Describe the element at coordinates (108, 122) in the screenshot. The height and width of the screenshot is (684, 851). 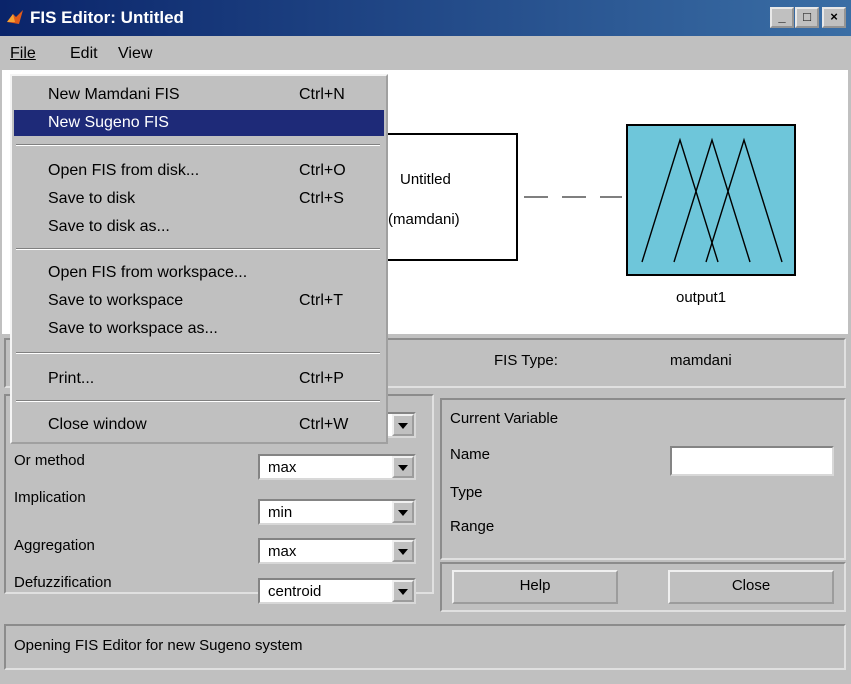
I see `menu-item-label: New Sugeno FIS` at that location.